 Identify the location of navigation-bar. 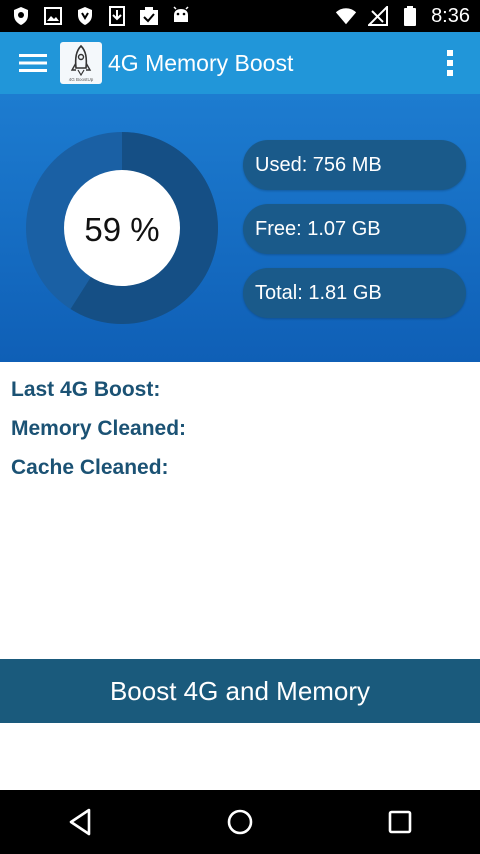
(240, 822).